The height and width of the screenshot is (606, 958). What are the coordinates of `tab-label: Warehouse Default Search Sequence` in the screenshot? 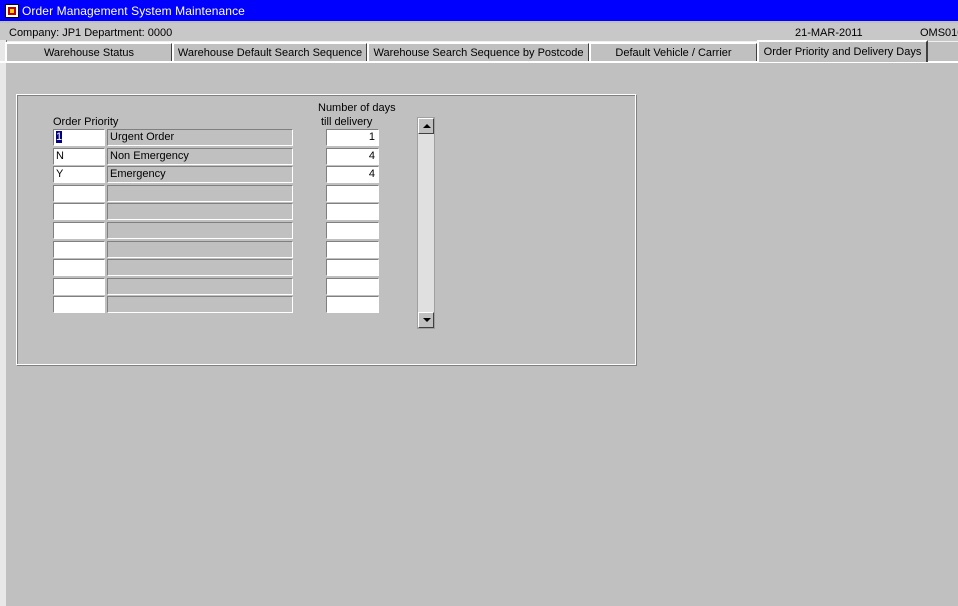 It's located at (270, 53).